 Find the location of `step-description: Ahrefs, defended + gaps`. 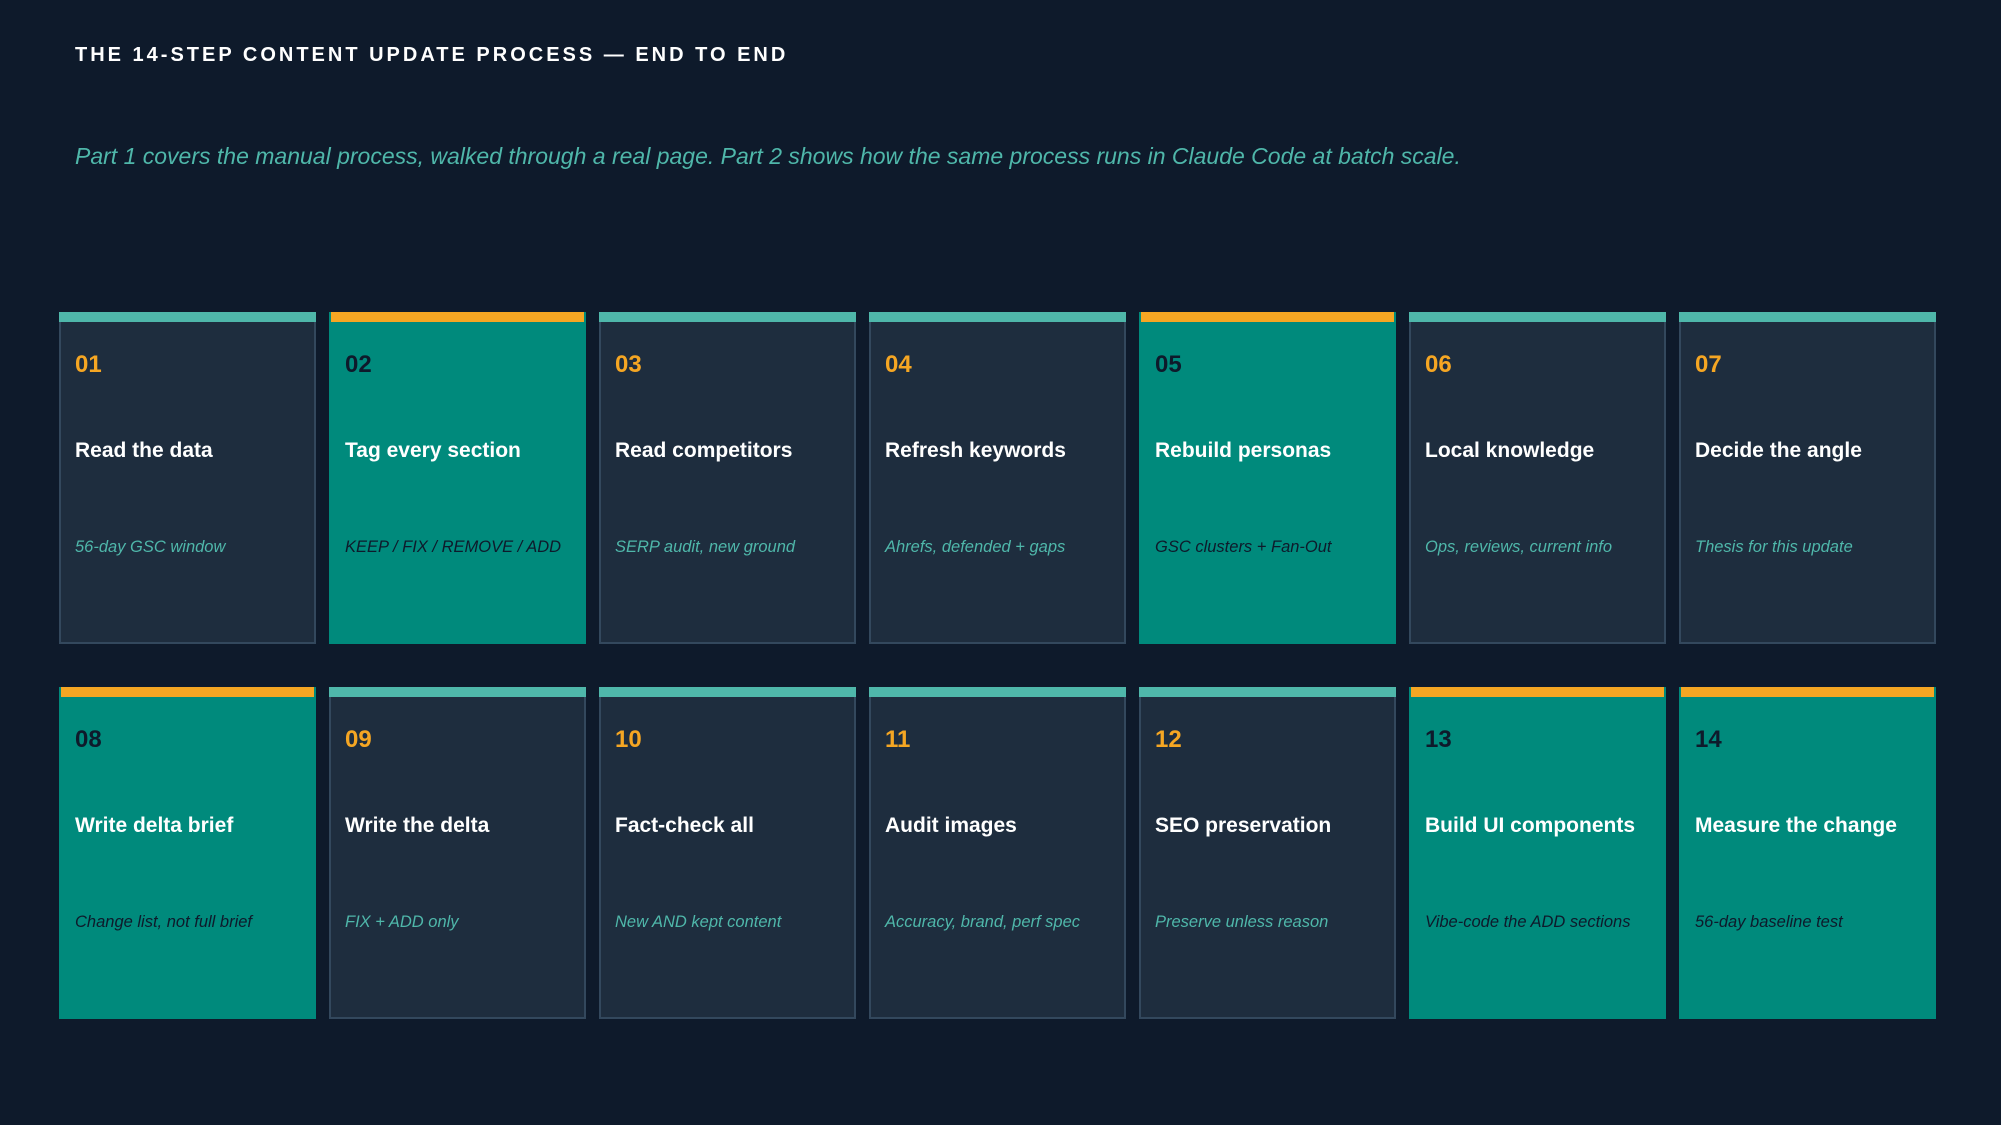

step-description: Ahrefs, defended + gaps is located at coordinates (975, 547).